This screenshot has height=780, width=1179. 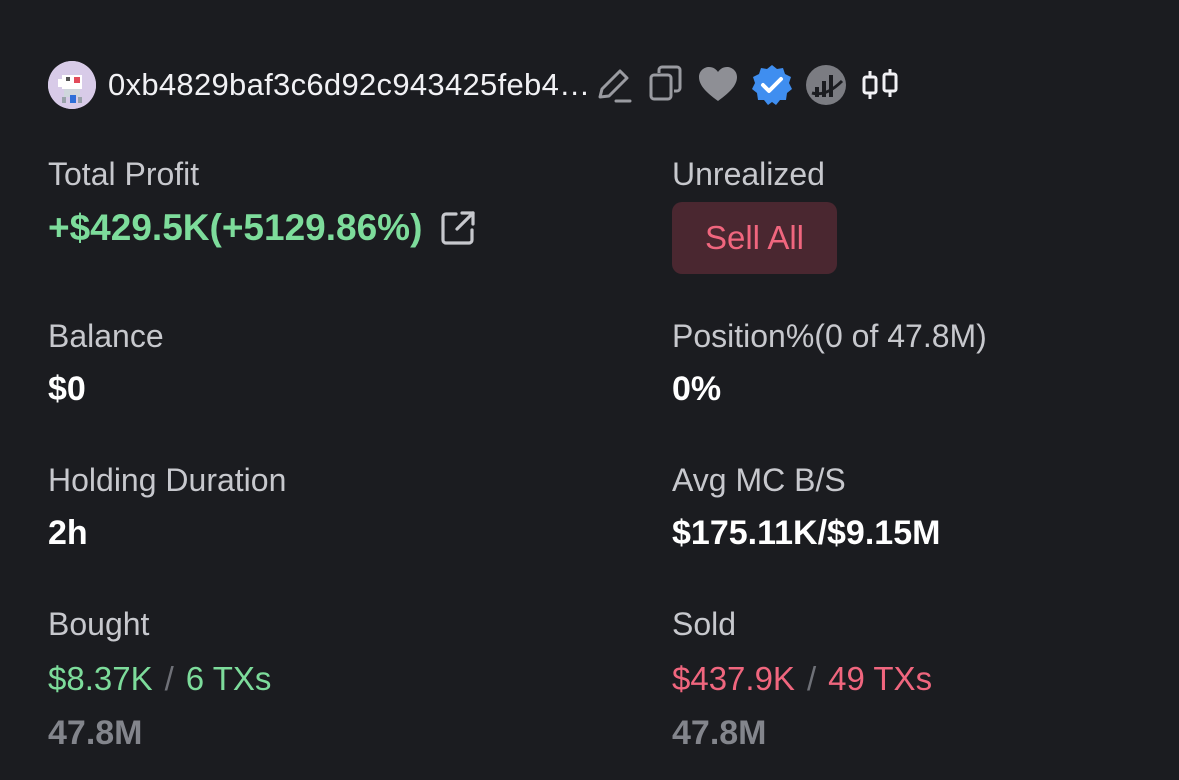 I want to click on holding-duration-value: 2h, so click(x=68, y=533).